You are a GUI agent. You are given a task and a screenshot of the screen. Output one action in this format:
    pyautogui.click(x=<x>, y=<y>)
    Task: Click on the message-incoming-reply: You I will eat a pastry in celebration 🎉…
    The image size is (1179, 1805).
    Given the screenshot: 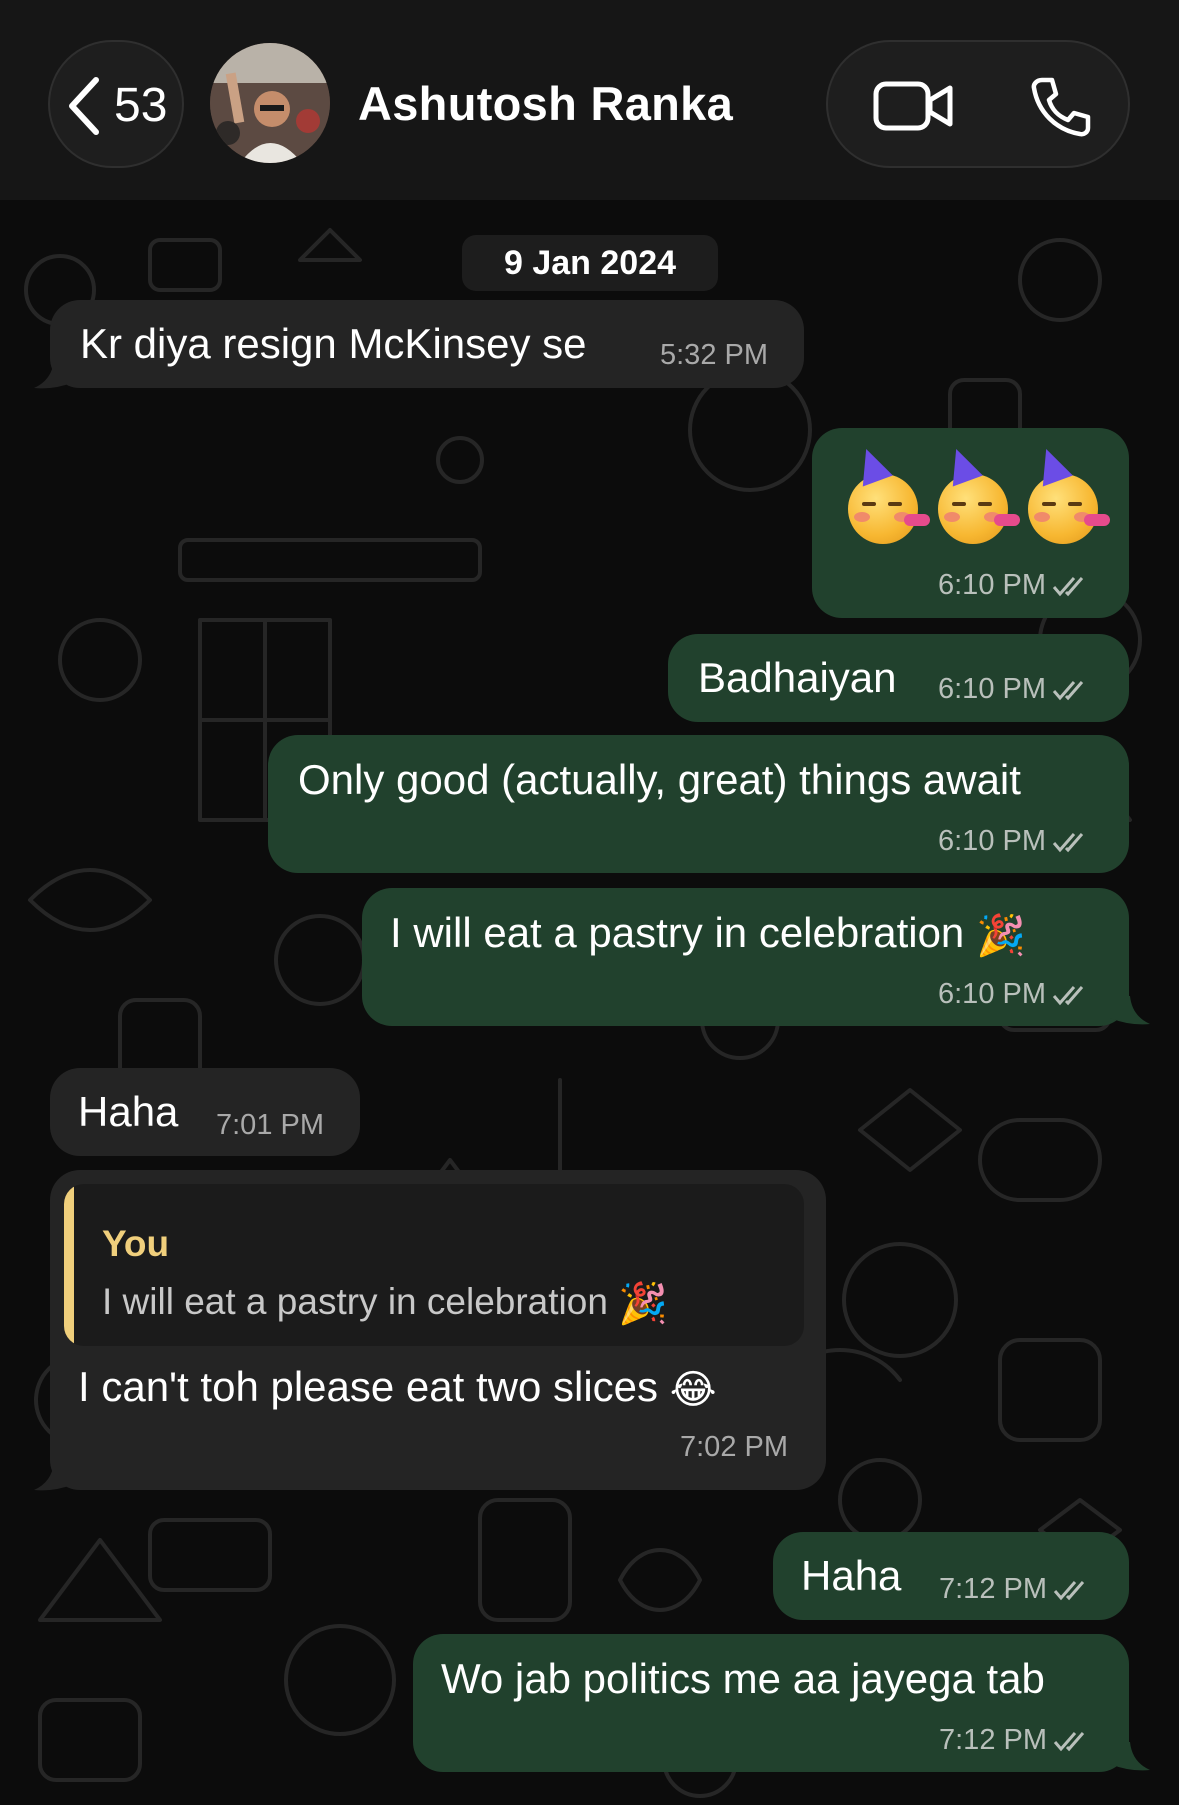 What is the action you would take?
    pyautogui.click(x=438, y=1330)
    